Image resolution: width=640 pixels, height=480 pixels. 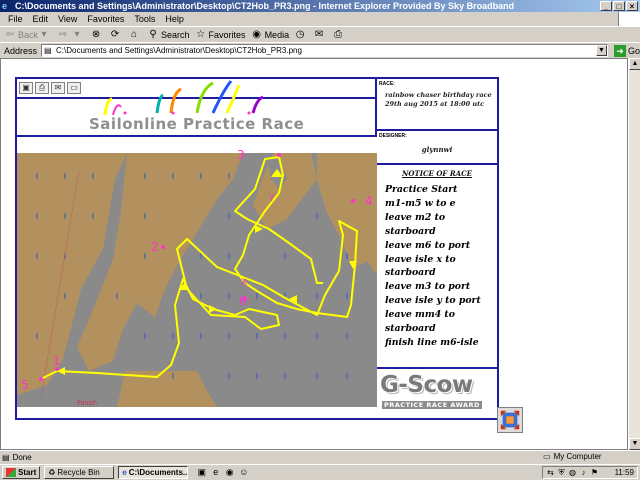 What do you see at coordinates (393, 136) in the screenshot?
I see `designer-label: DESIGNER:` at bounding box center [393, 136].